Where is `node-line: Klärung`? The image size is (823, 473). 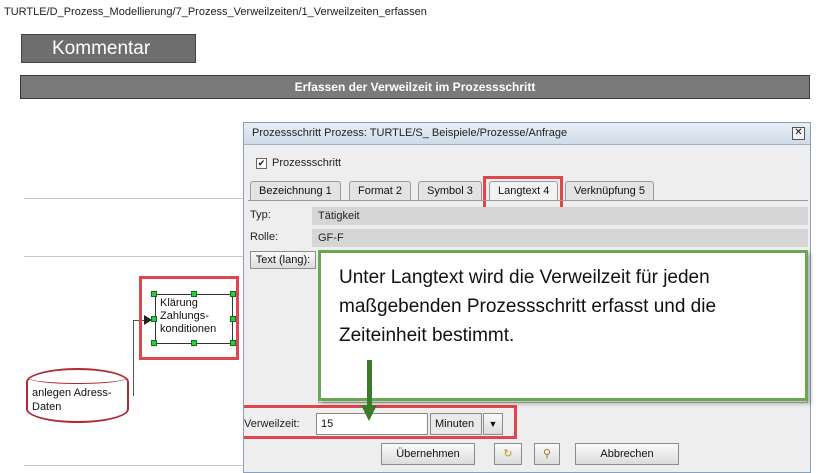
node-line: Klärung is located at coordinates (179, 303).